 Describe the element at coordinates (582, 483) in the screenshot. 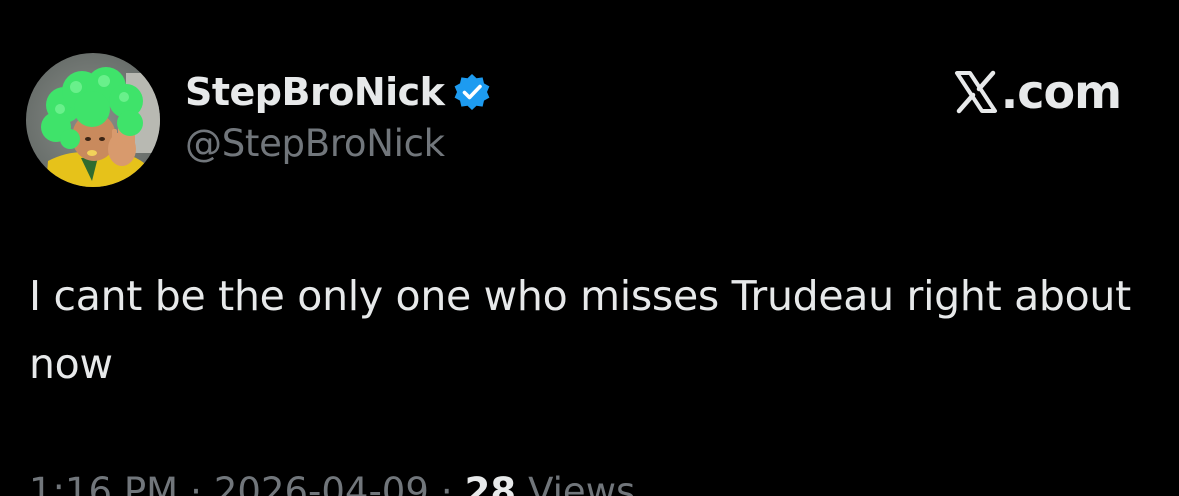

I see `views-label: Views` at that location.